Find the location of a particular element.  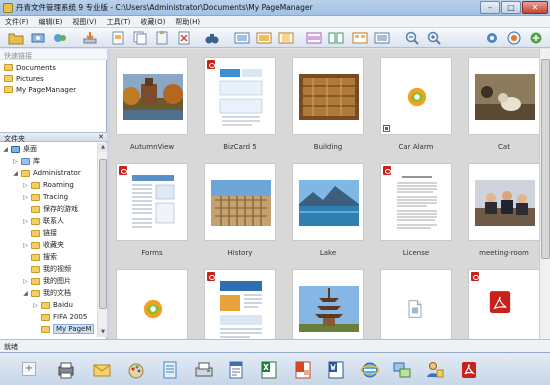

thumbnail-item: Cat is located at coordinates (504, 104).